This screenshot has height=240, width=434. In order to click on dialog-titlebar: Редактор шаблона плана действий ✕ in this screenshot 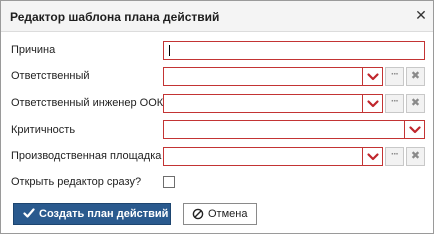, I will do `click(217, 16)`.